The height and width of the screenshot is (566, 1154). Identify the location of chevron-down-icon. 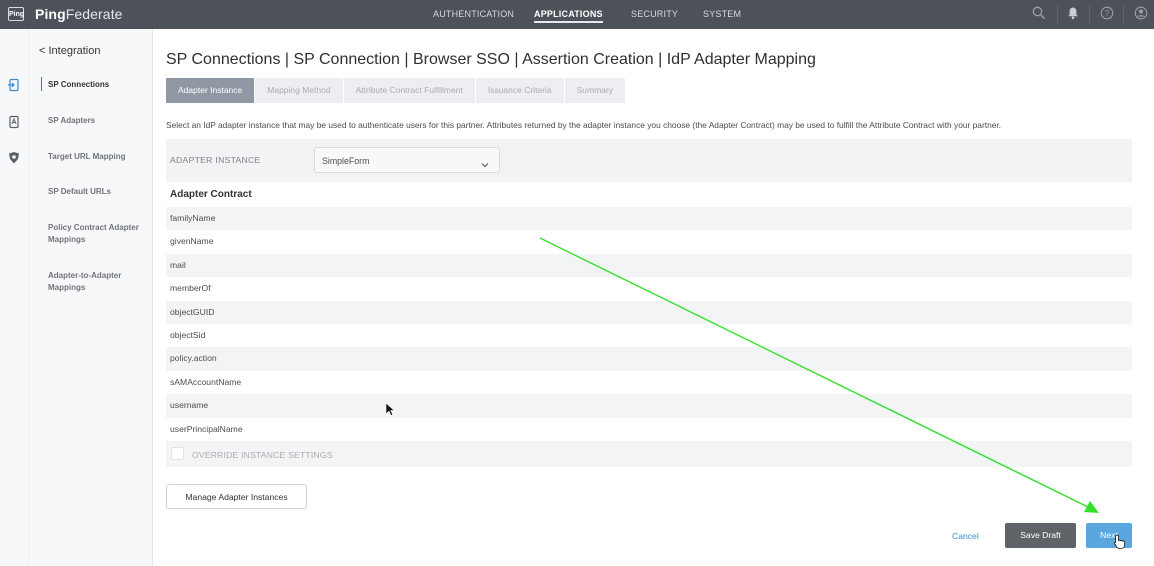
(485, 162).